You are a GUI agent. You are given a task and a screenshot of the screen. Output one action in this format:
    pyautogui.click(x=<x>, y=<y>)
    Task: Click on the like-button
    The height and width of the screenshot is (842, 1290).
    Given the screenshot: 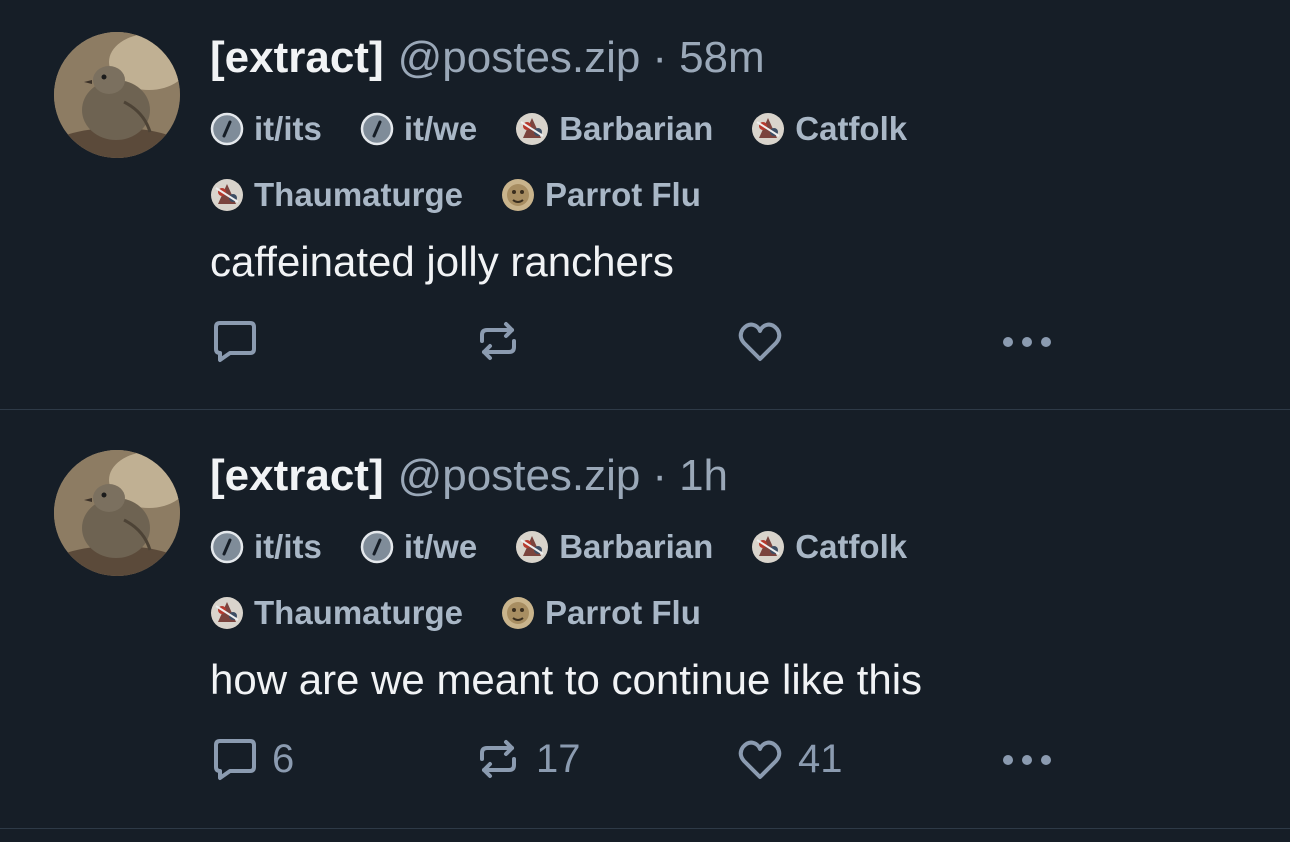 What is the action you would take?
    pyautogui.click(x=767, y=341)
    